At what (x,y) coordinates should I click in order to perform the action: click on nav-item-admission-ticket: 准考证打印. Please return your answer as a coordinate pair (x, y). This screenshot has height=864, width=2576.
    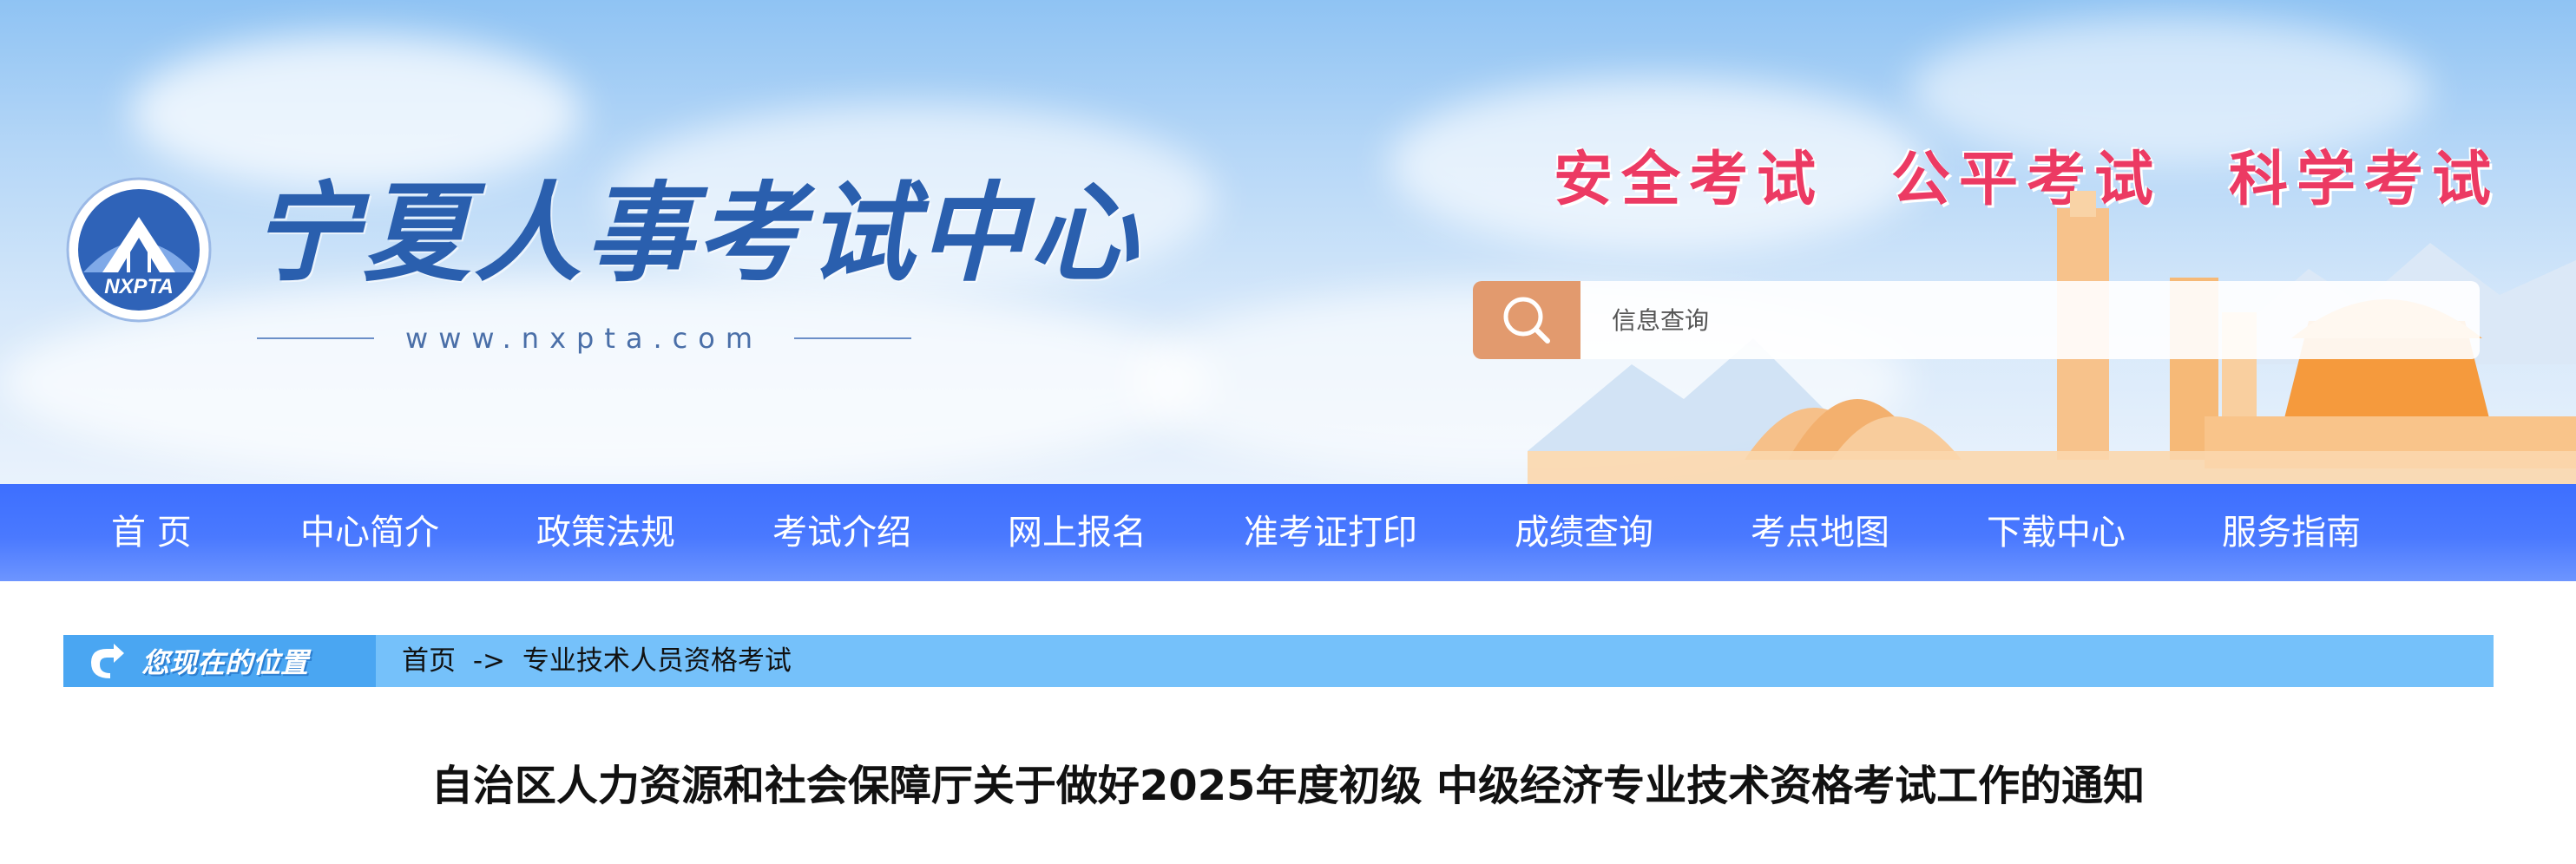
    Looking at the image, I should click on (1330, 532).